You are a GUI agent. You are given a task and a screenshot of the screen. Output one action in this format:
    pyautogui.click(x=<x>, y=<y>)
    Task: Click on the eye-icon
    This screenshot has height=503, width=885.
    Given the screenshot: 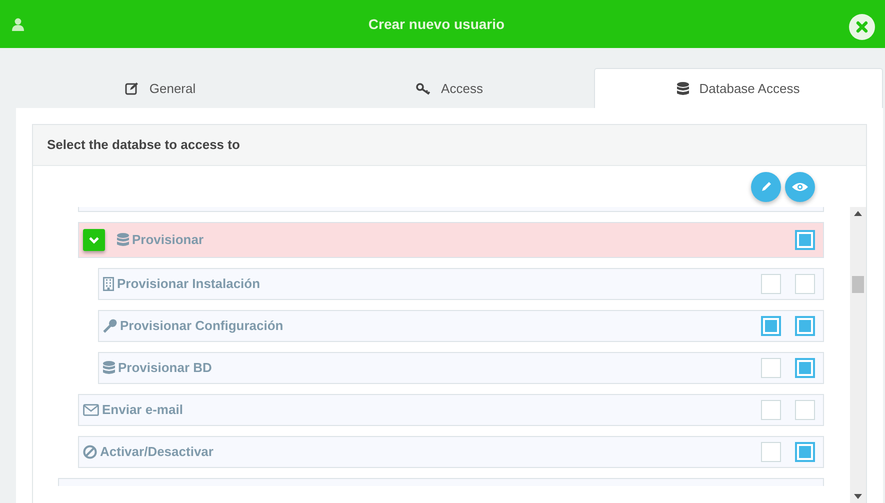 What is the action you would take?
    pyautogui.click(x=800, y=187)
    